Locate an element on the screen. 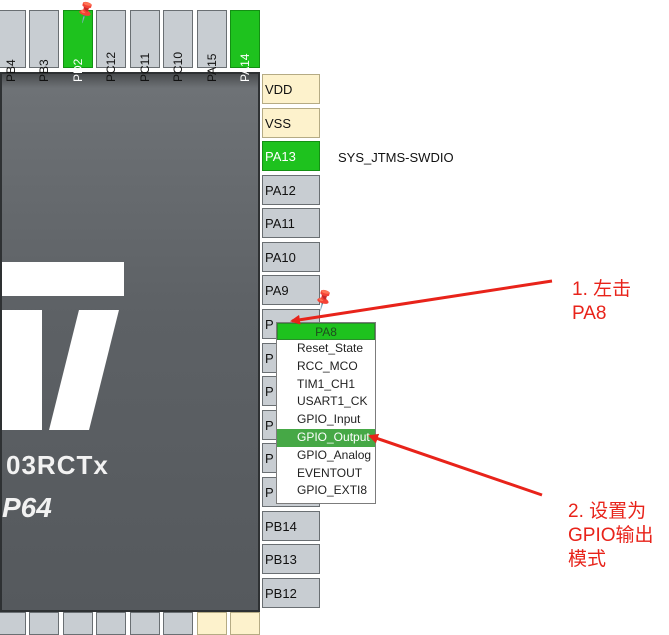 This screenshot has height=635, width=669. annotation-step2-line3: 模式 is located at coordinates (587, 559).